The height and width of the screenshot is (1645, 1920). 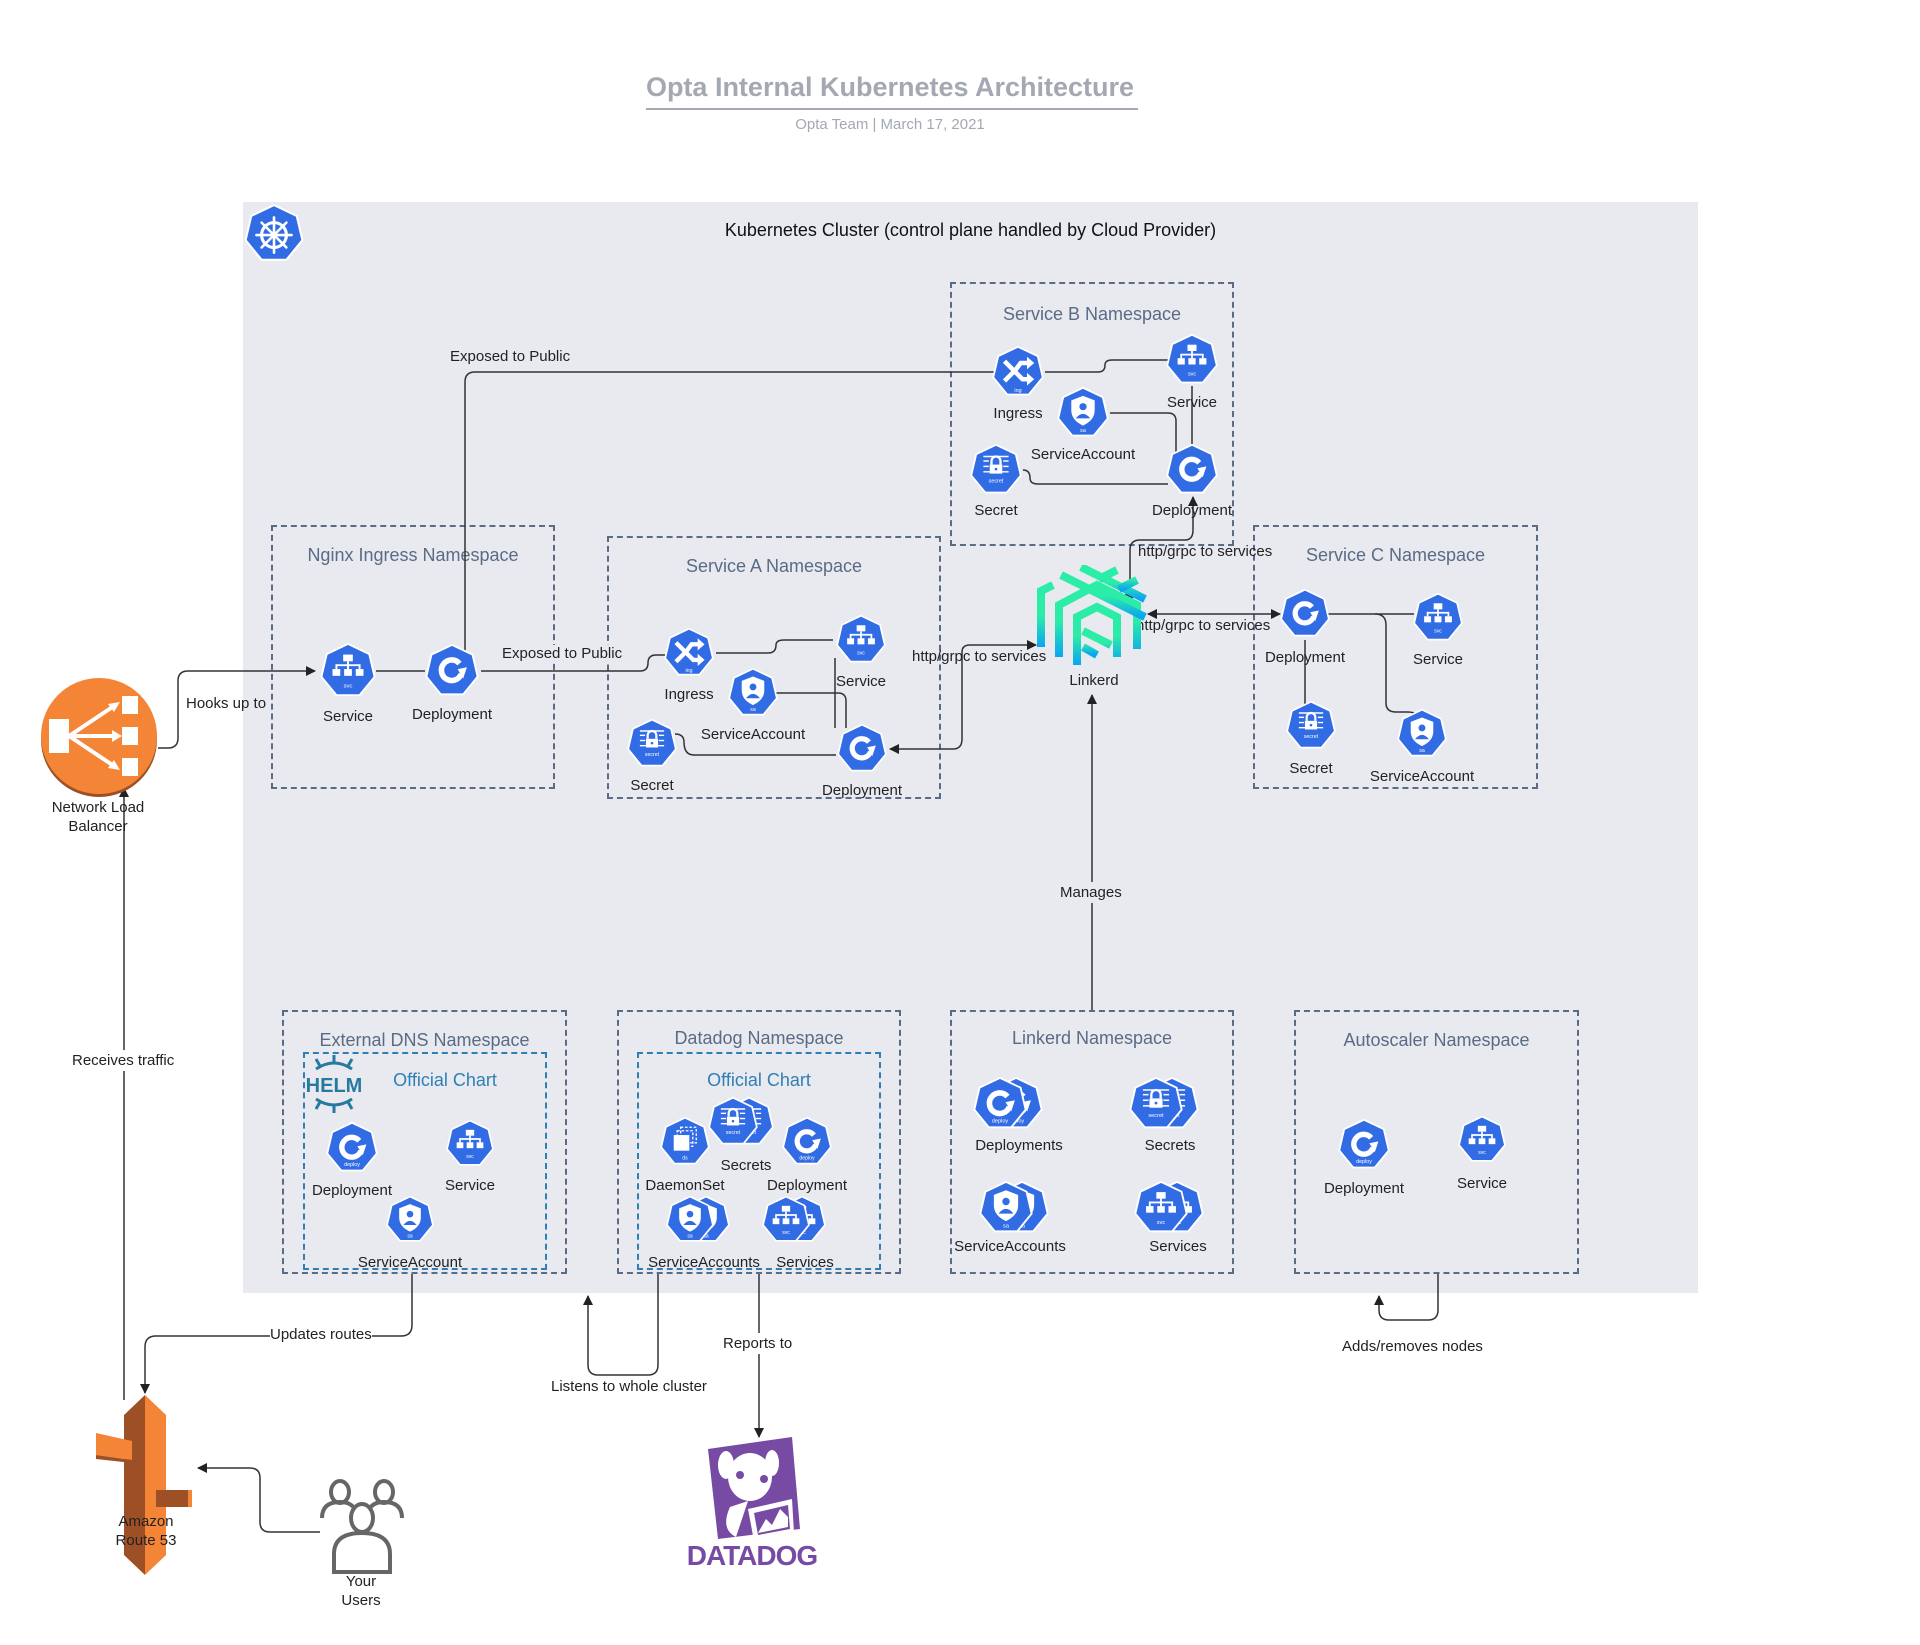 What do you see at coordinates (98, 826) in the screenshot?
I see `label-line: Balancer` at bounding box center [98, 826].